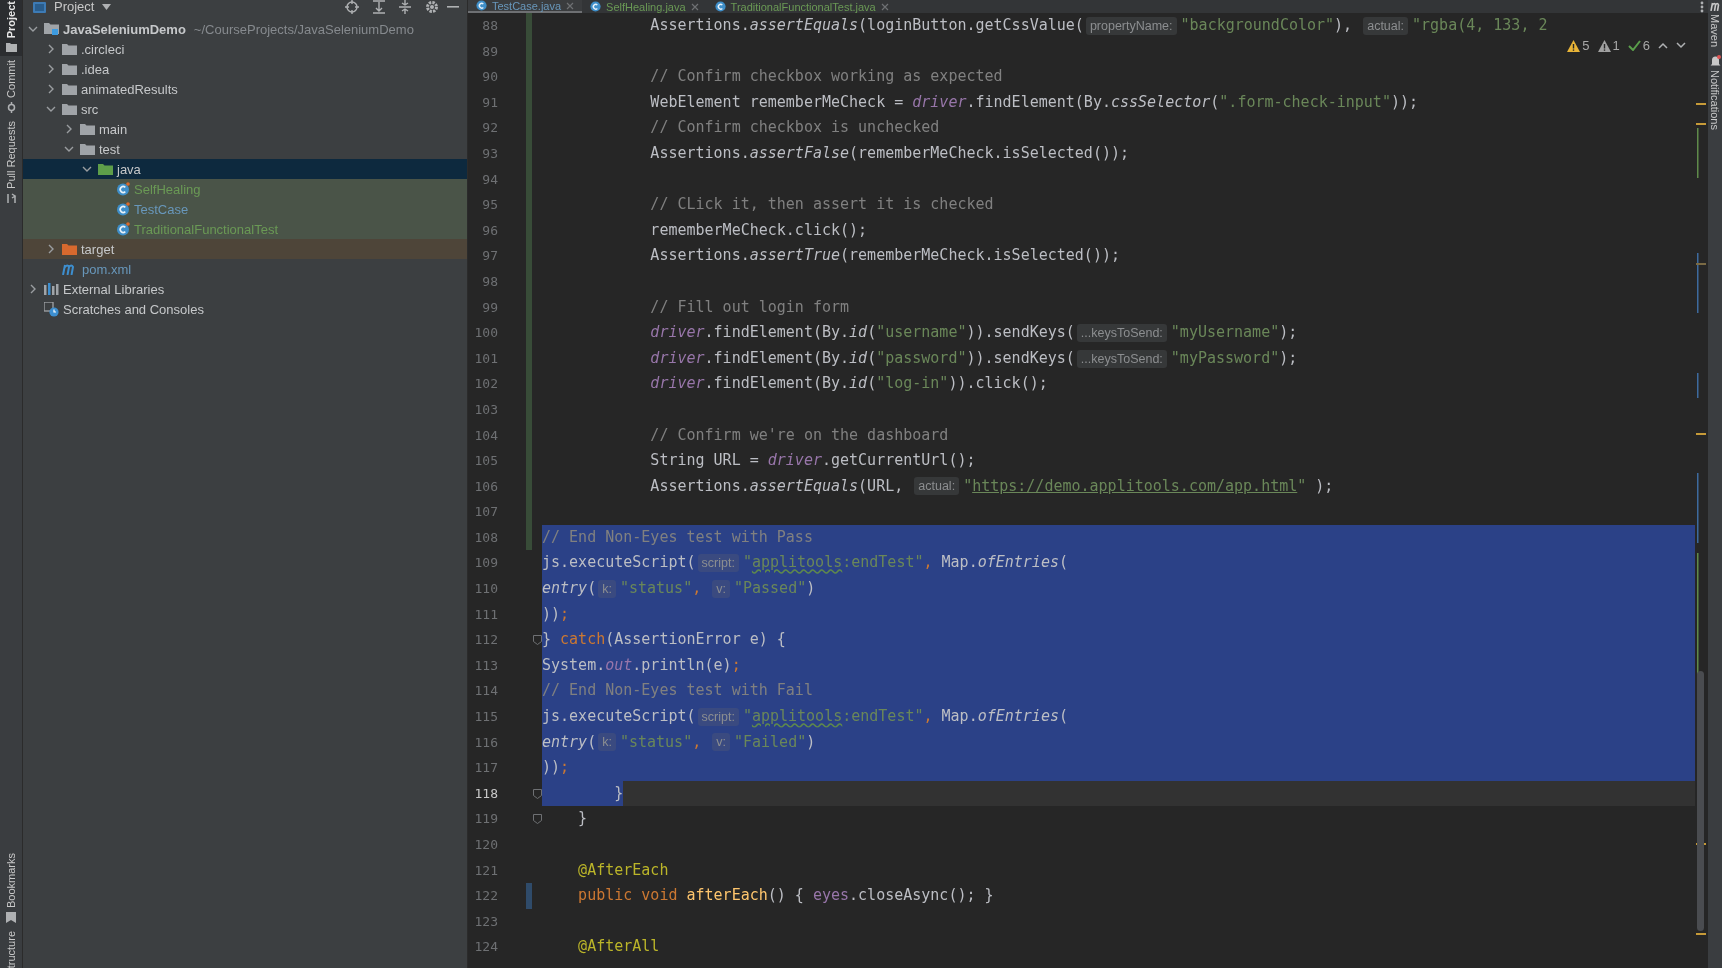  Describe the element at coordinates (1608, 45) in the screenshot. I see `inspection-count: 1` at that location.